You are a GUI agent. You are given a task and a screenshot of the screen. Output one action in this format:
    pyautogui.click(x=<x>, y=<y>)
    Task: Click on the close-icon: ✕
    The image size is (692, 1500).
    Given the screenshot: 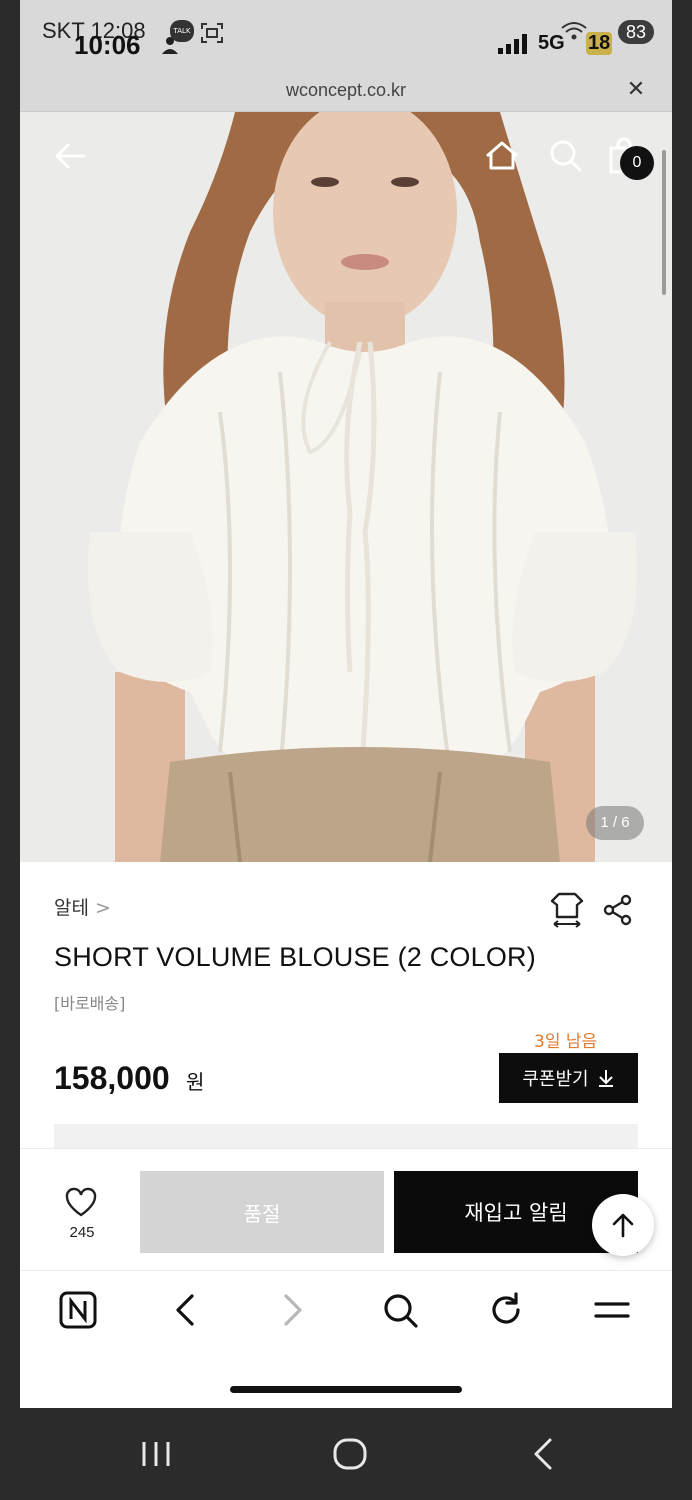 What is the action you would take?
    pyautogui.click(x=636, y=90)
    